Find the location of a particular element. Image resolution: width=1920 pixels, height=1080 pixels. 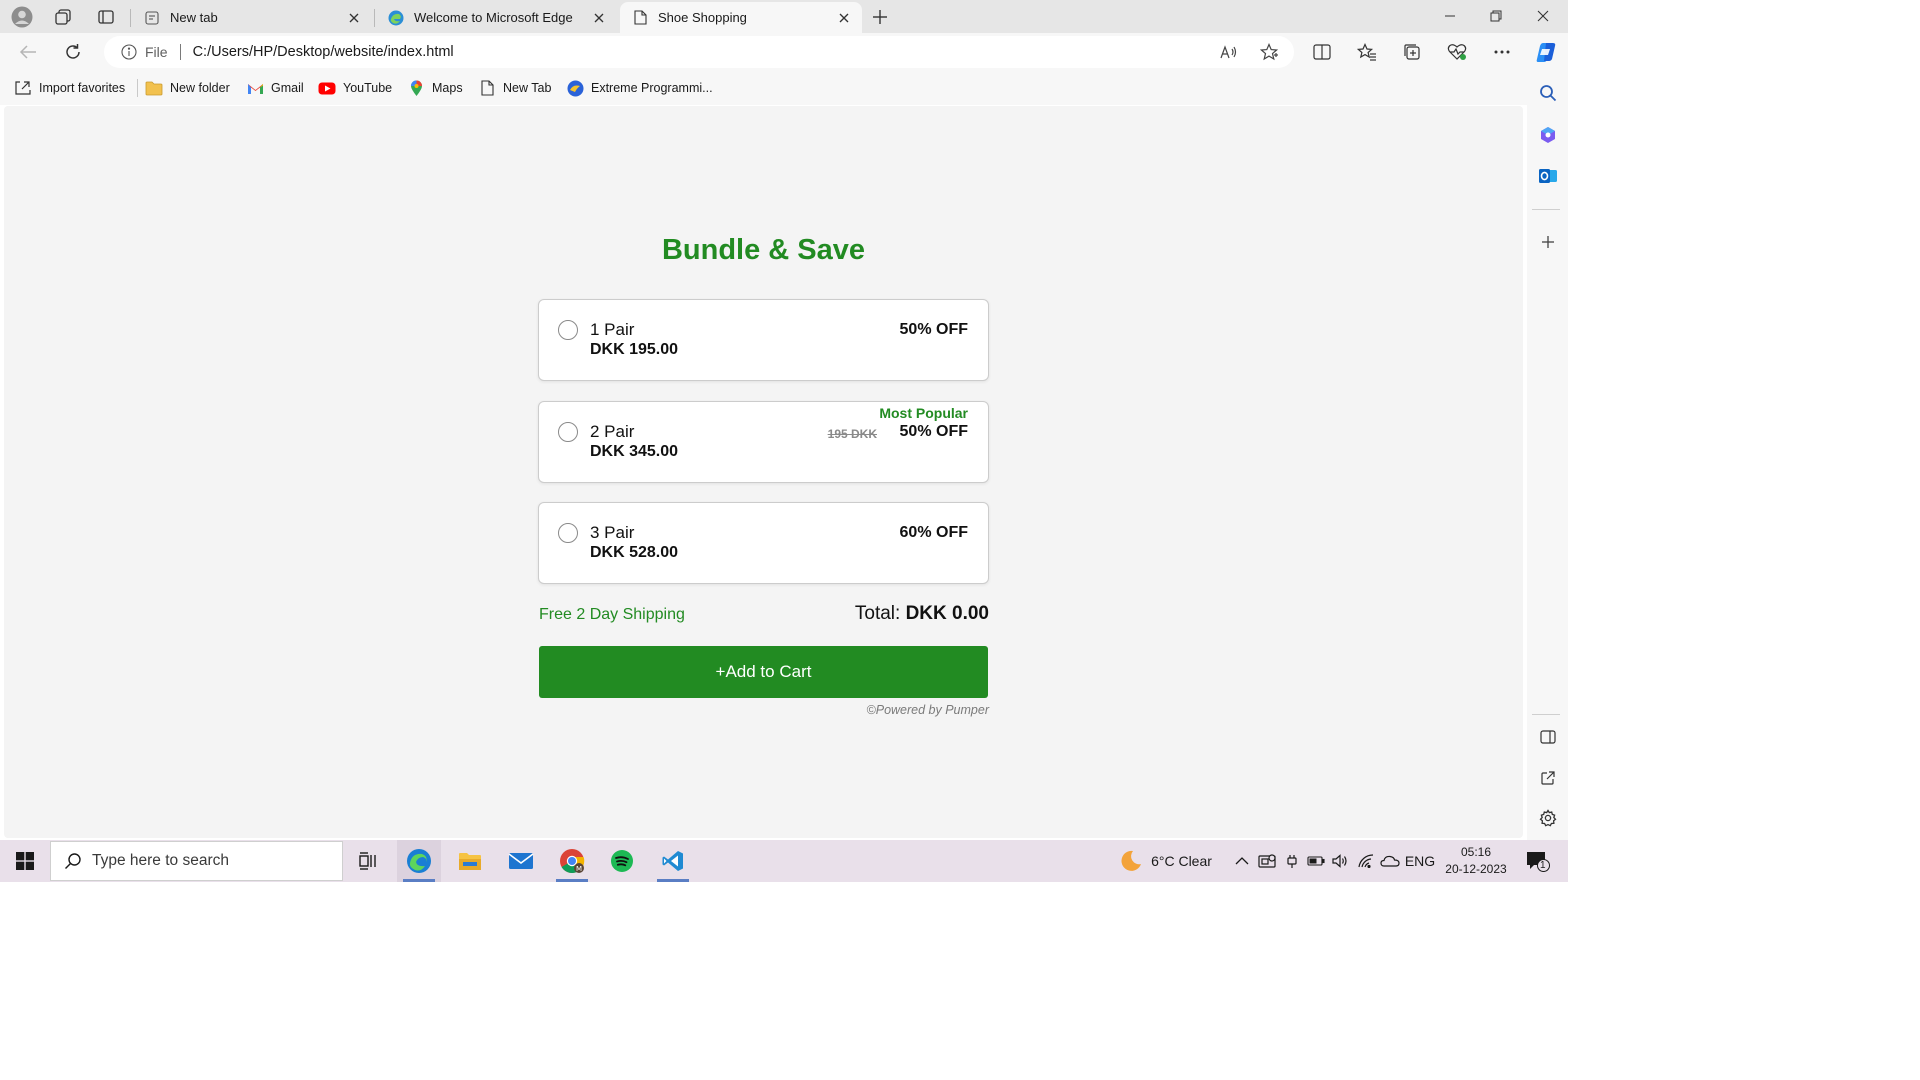

url-scheme: File is located at coordinates (156, 52).